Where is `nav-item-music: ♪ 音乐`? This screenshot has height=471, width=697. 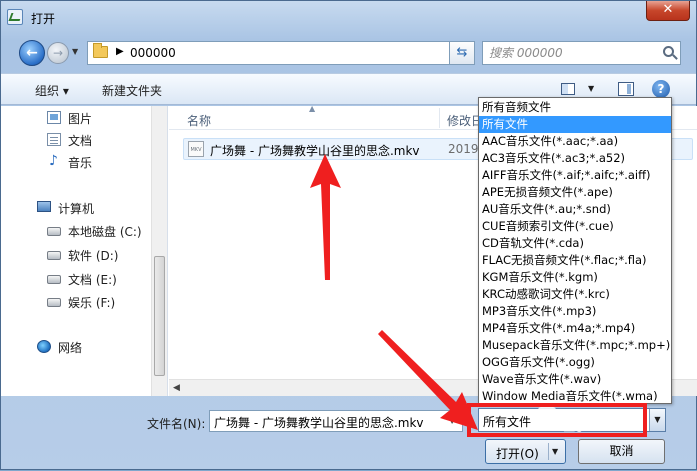 nav-item-music: ♪ 音乐 is located at coordinates (76, 162).